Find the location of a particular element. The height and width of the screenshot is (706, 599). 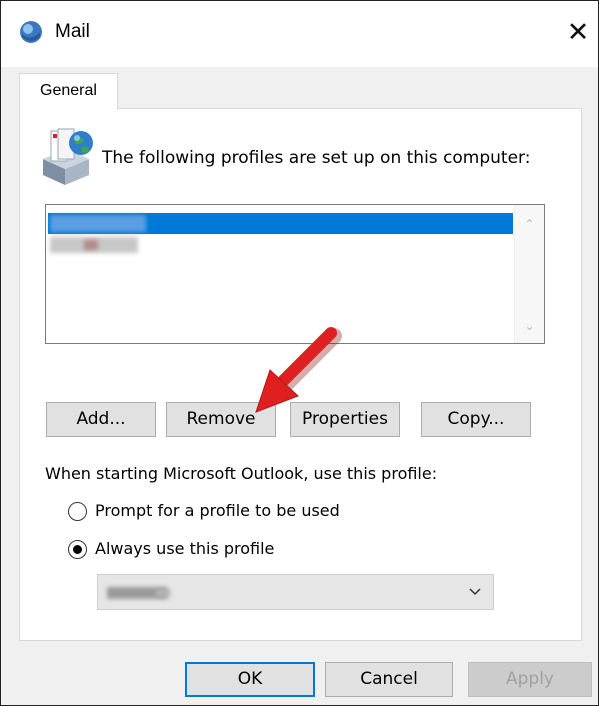

close-button: ✕ is located at coordinates (578, 33).